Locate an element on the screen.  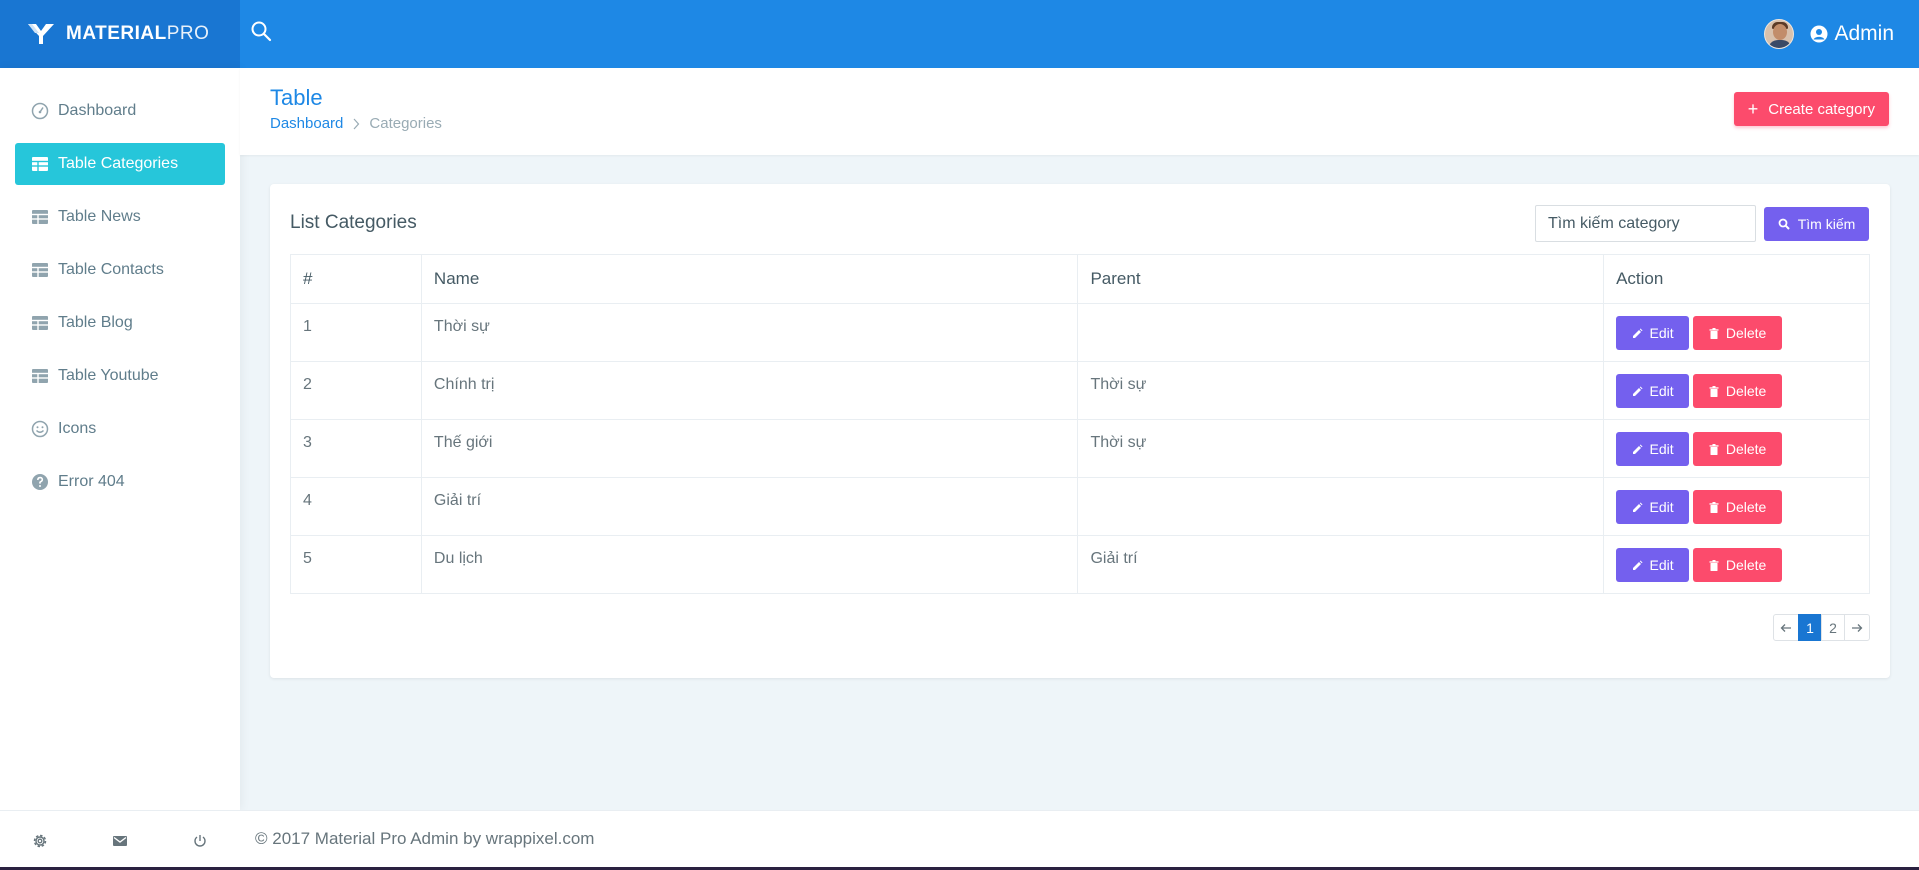
mail-icon is located at coordinates (120, 841).